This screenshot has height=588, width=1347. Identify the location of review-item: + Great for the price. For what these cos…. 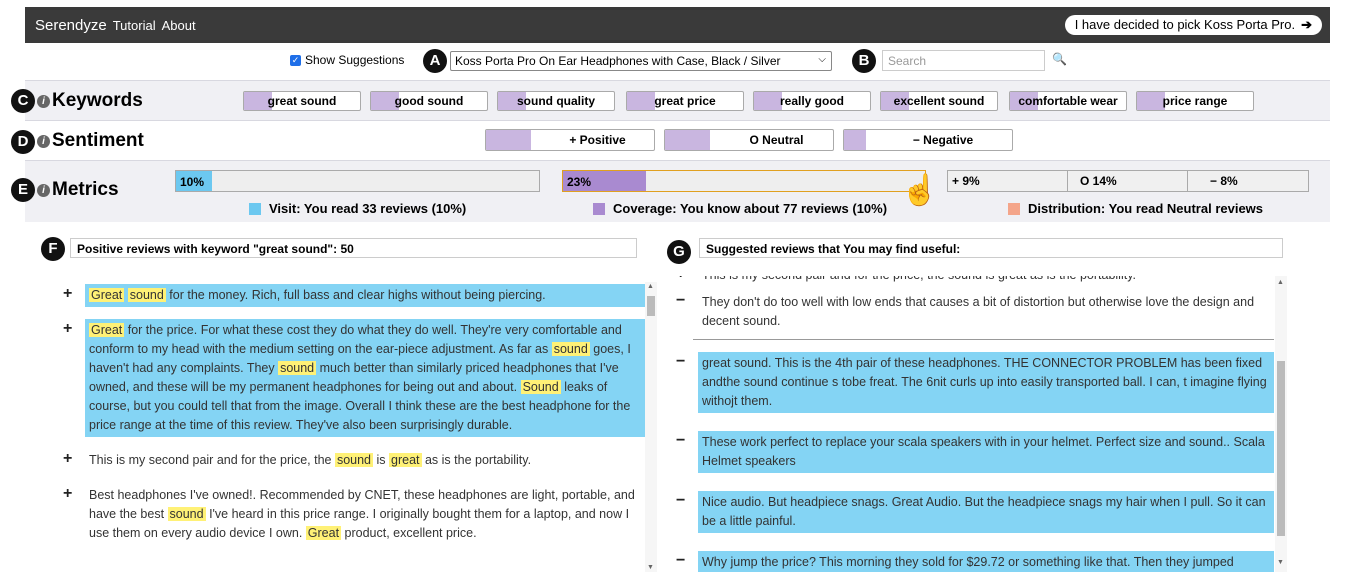
(350, 378).